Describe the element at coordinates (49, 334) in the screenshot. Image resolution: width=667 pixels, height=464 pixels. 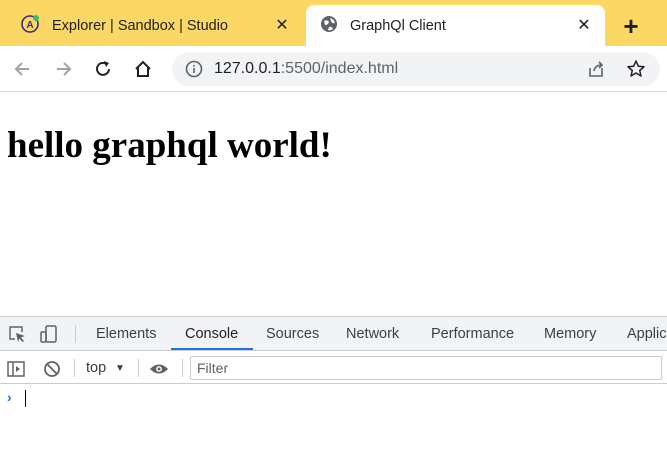
I see `device-toolbar-icon` at that location.